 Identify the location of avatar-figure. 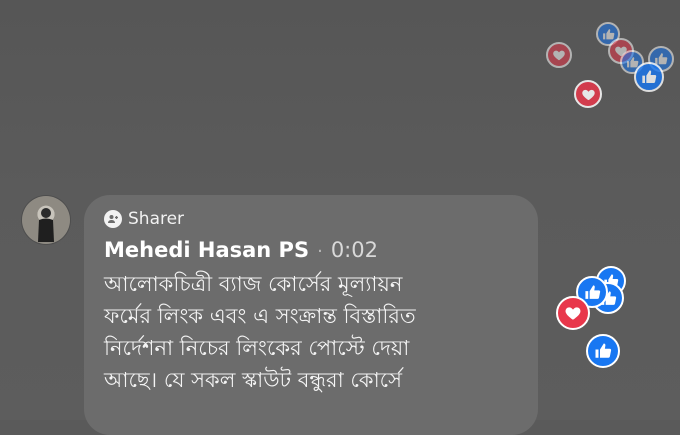
(46, 225).